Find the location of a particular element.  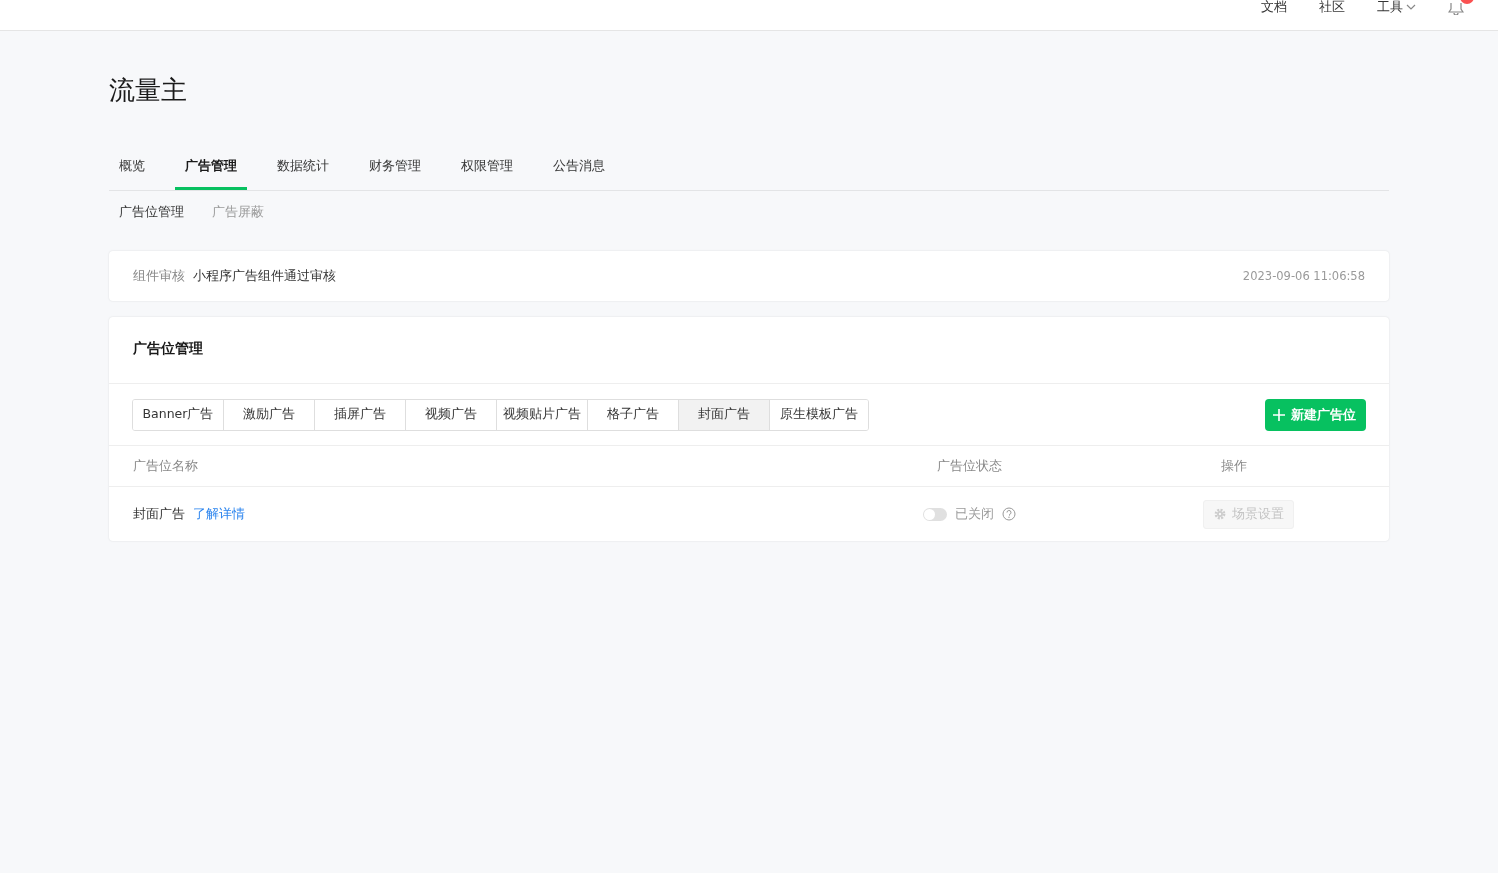

nav-link: 工具 is located at coordinates (1396, 6).